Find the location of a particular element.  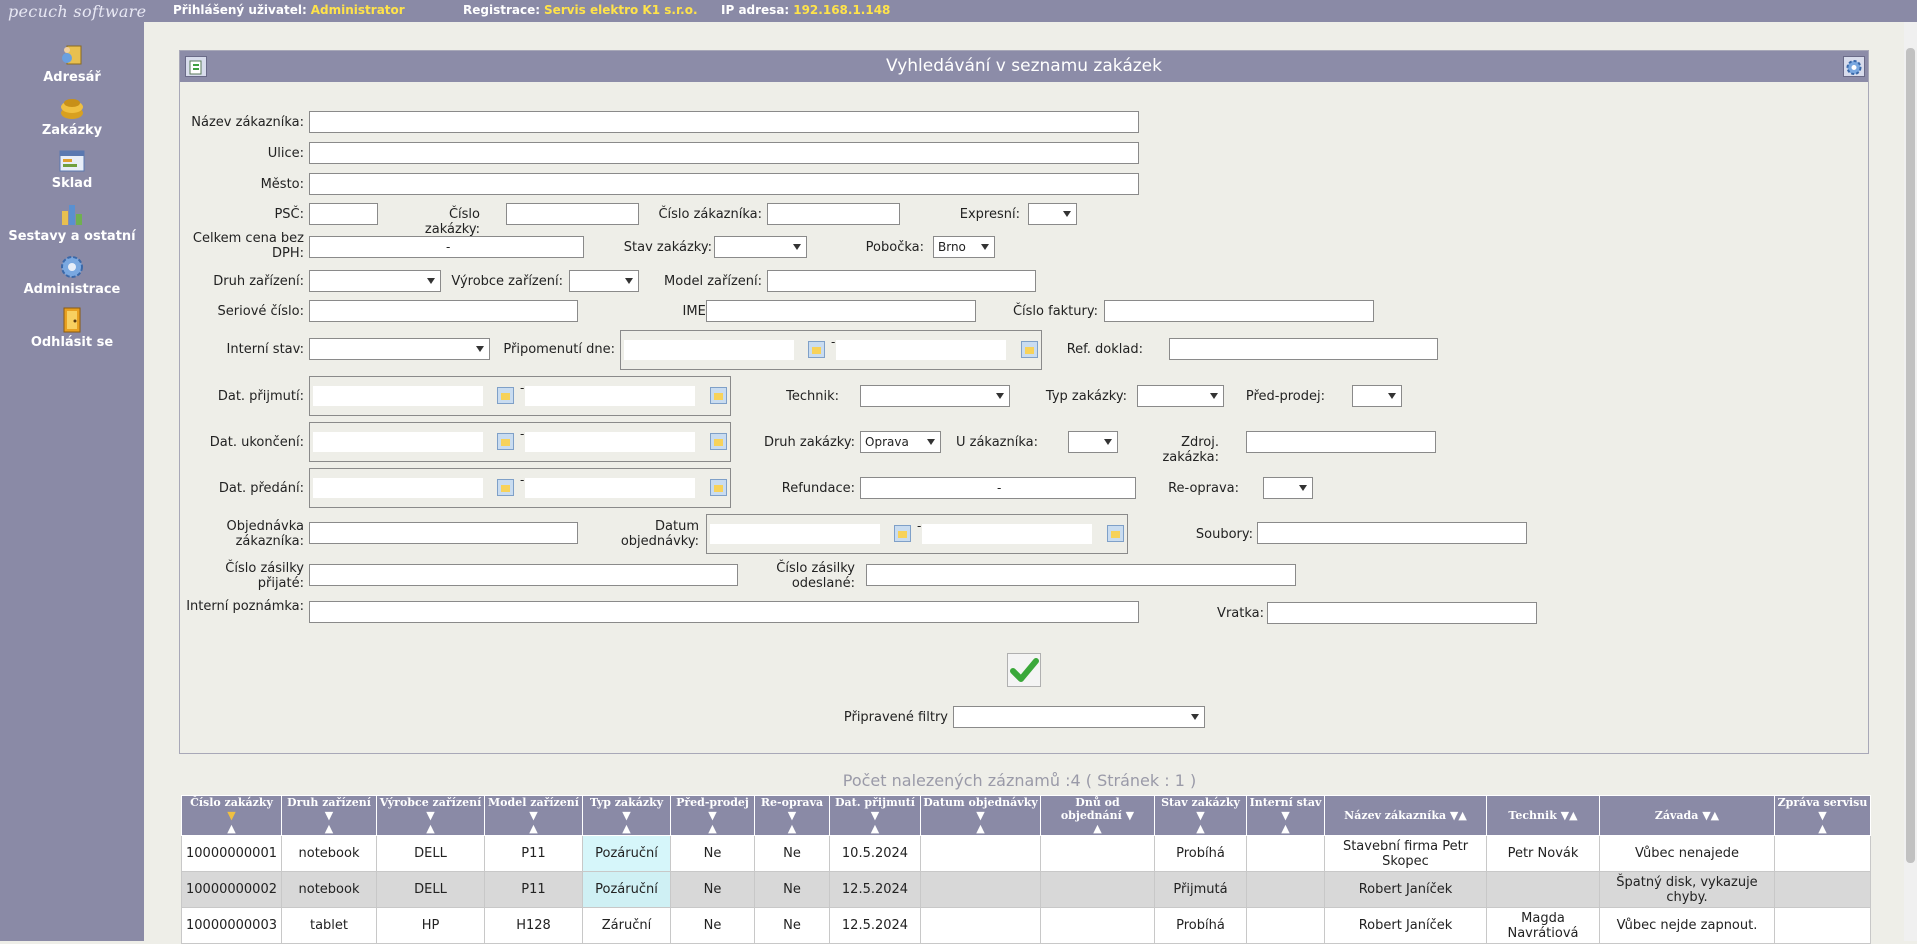

logged-user: Přihlášený uživatel: Administrator is located at coordinates (289, 10).